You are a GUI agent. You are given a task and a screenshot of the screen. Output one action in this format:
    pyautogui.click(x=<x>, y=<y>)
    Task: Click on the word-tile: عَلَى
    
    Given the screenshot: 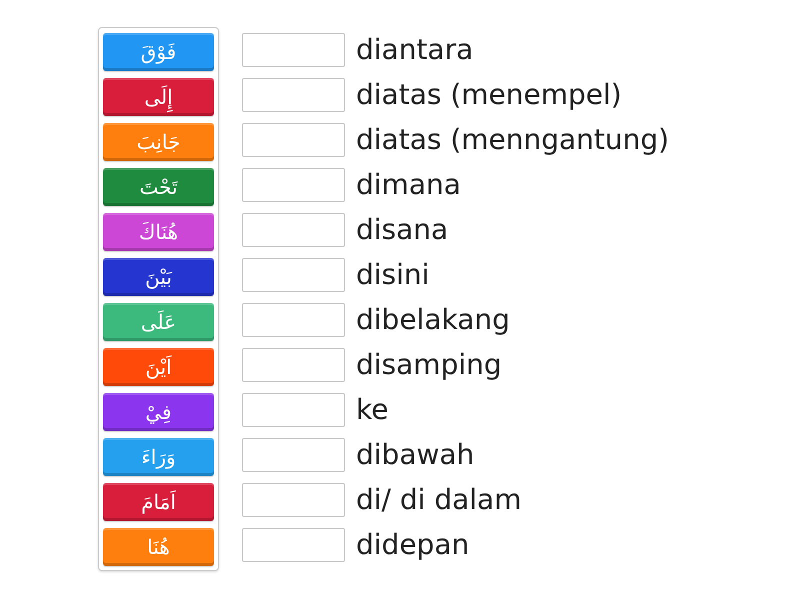 What is the action you would take?
    pyautogui.click(x=158, y=322)
    